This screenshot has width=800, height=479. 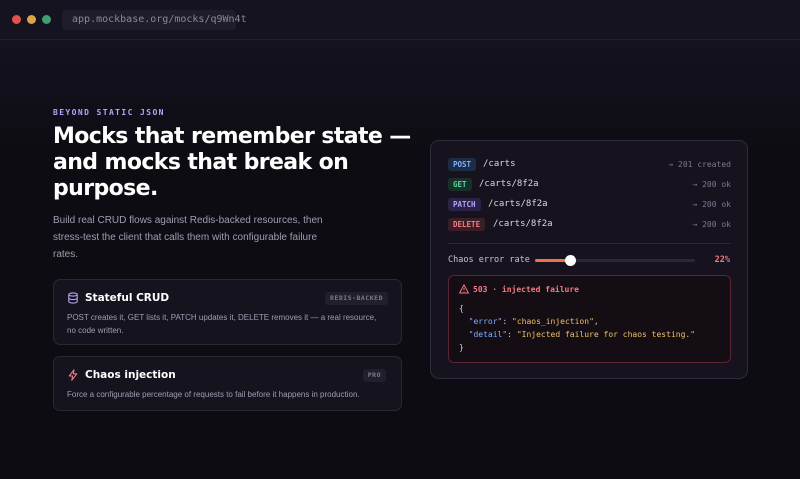 What do you see at coordinates (46, 19) in the screenshot?
I see `maximize-window-button` at bounding box center [46, 19].